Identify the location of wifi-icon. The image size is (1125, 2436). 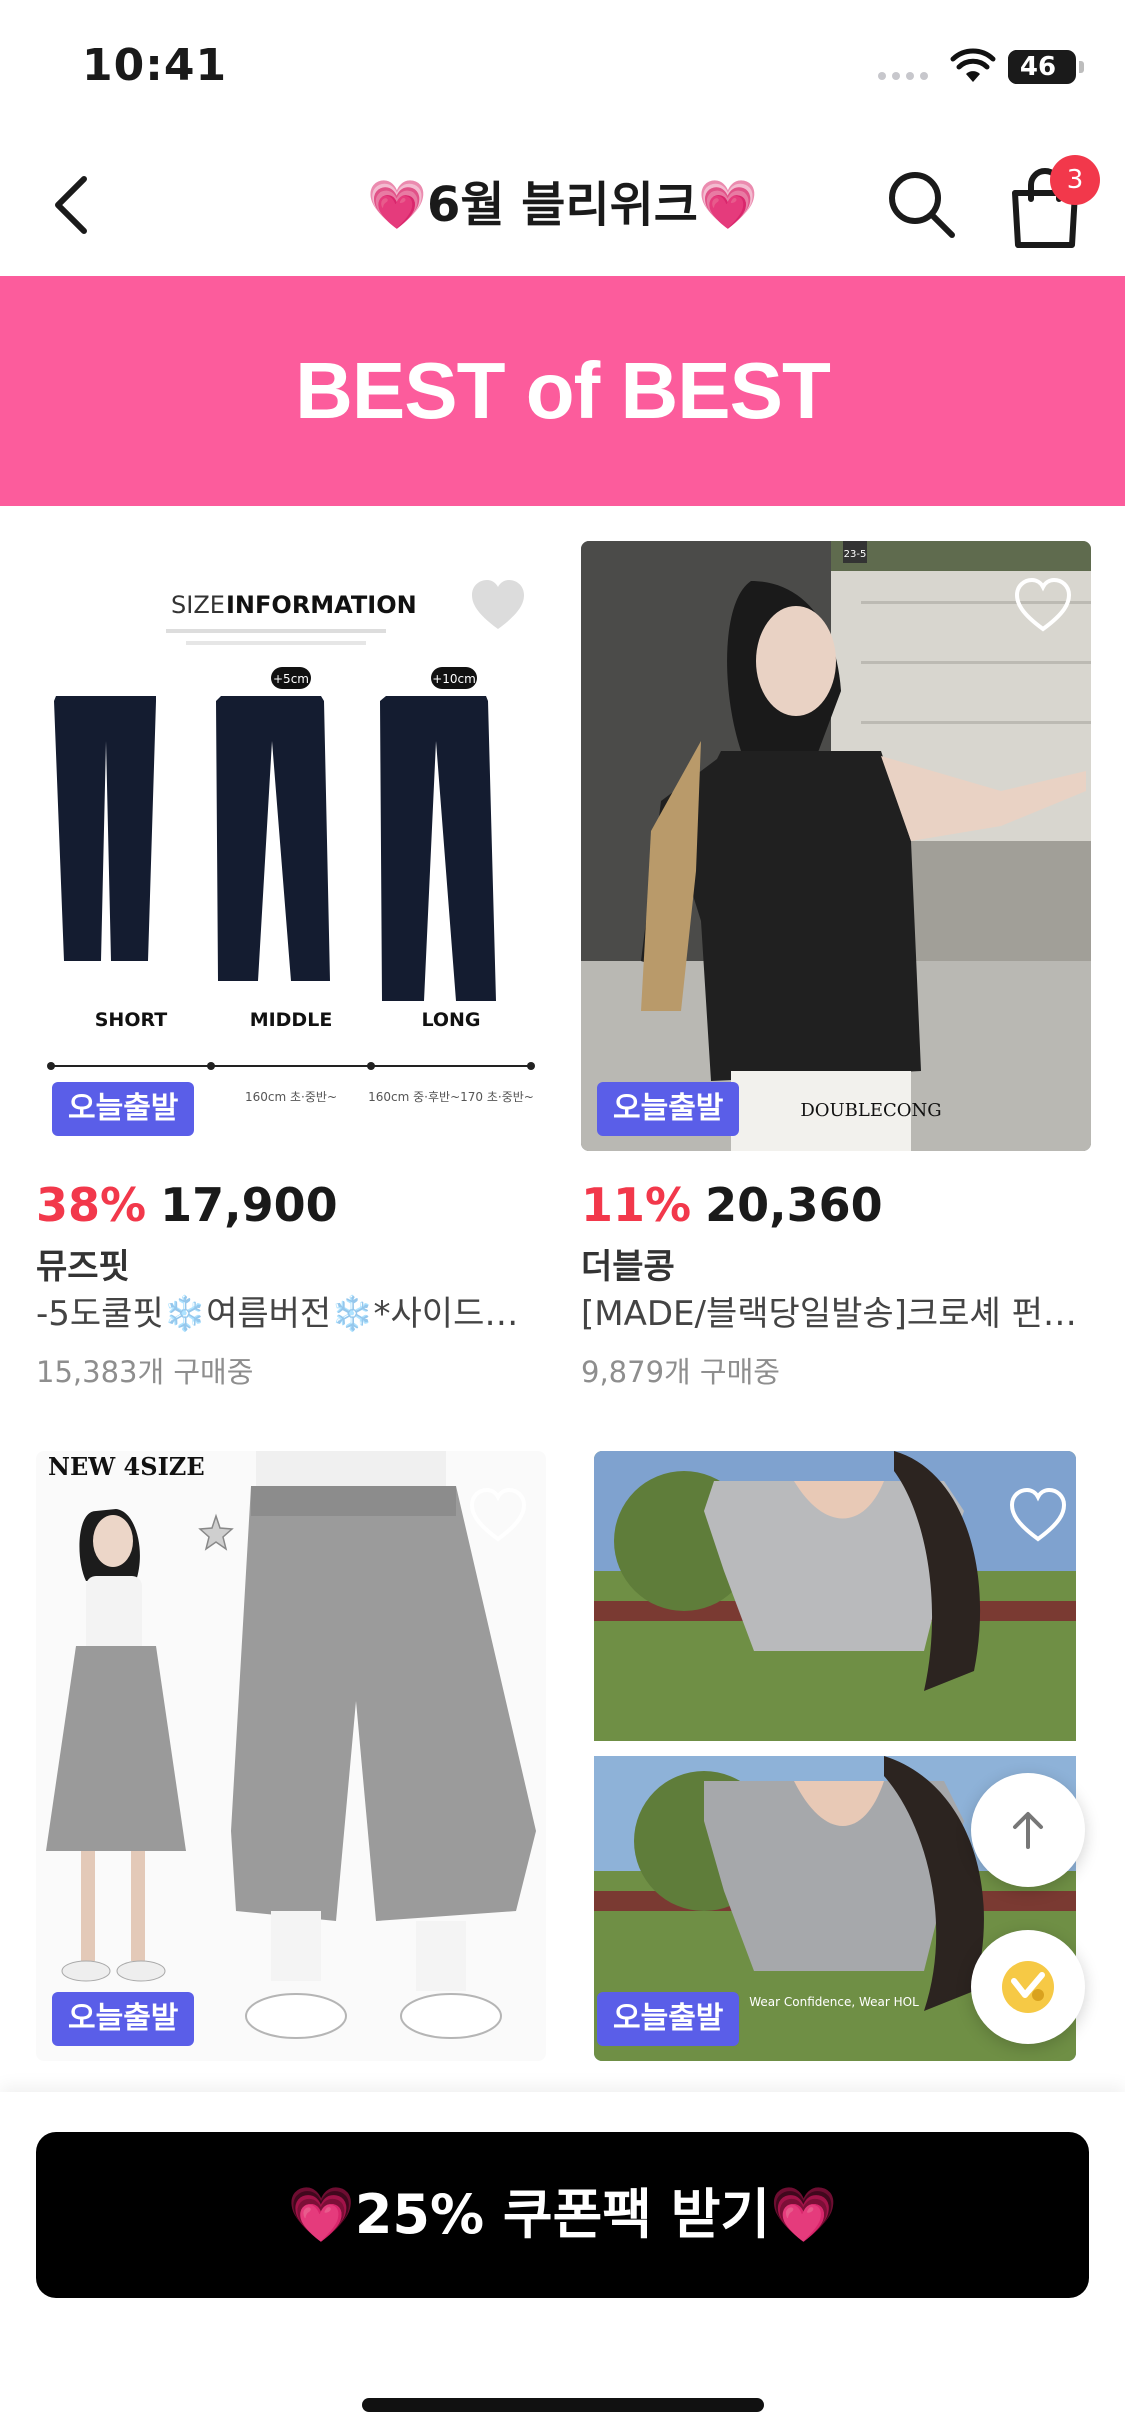
(973, 65).